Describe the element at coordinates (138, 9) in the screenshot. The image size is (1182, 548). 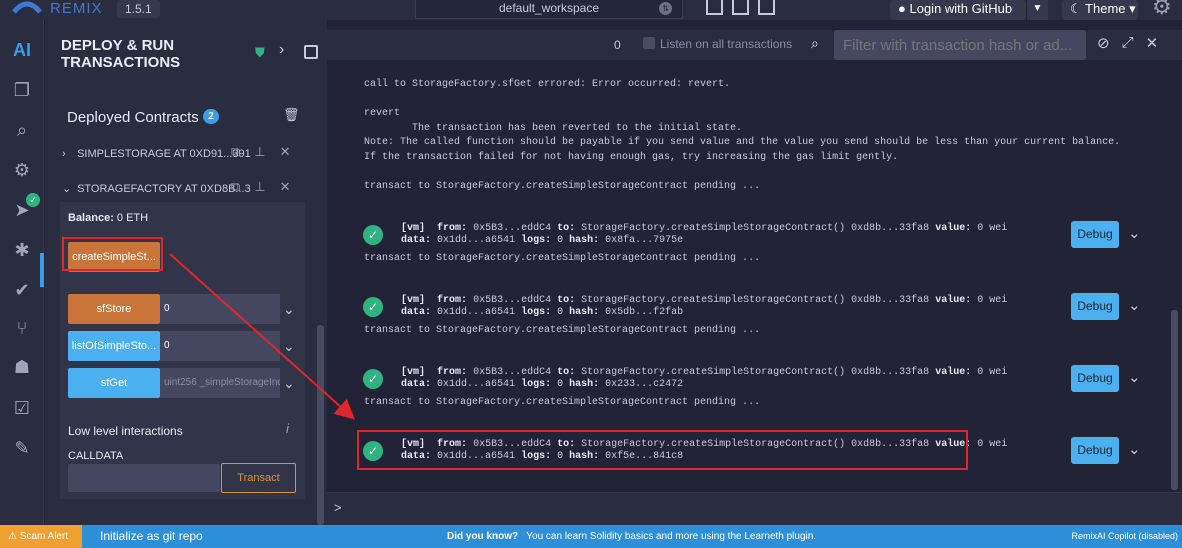
I see `version-badge: 1.5.1` at that location.